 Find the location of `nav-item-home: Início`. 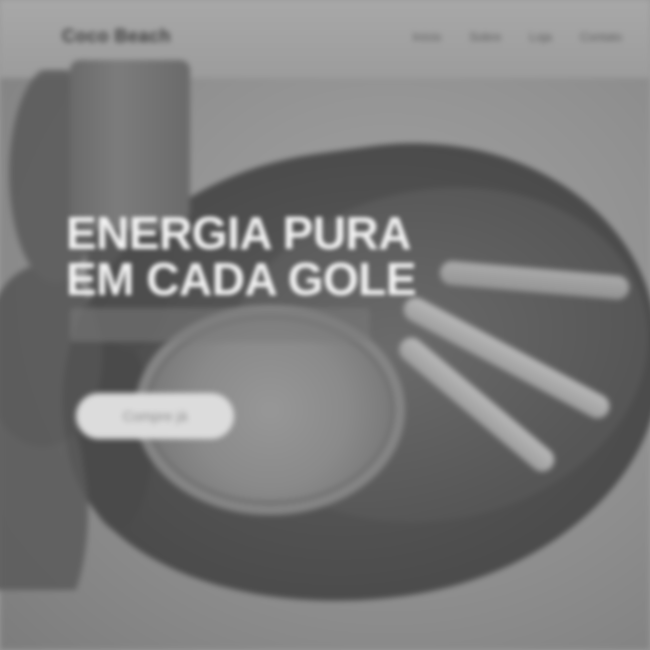

nav-item-home: Início is located at coordinates (427, 37).